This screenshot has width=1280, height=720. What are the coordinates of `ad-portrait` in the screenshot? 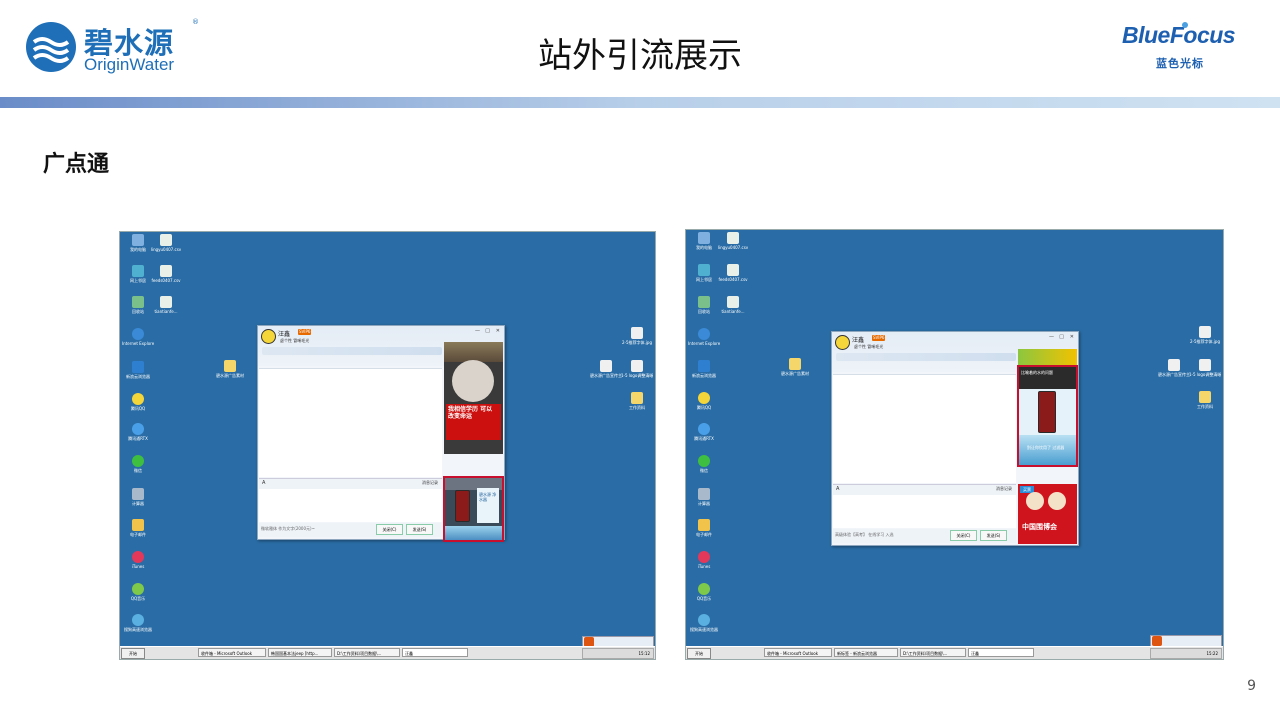 It's located at (473, 381).